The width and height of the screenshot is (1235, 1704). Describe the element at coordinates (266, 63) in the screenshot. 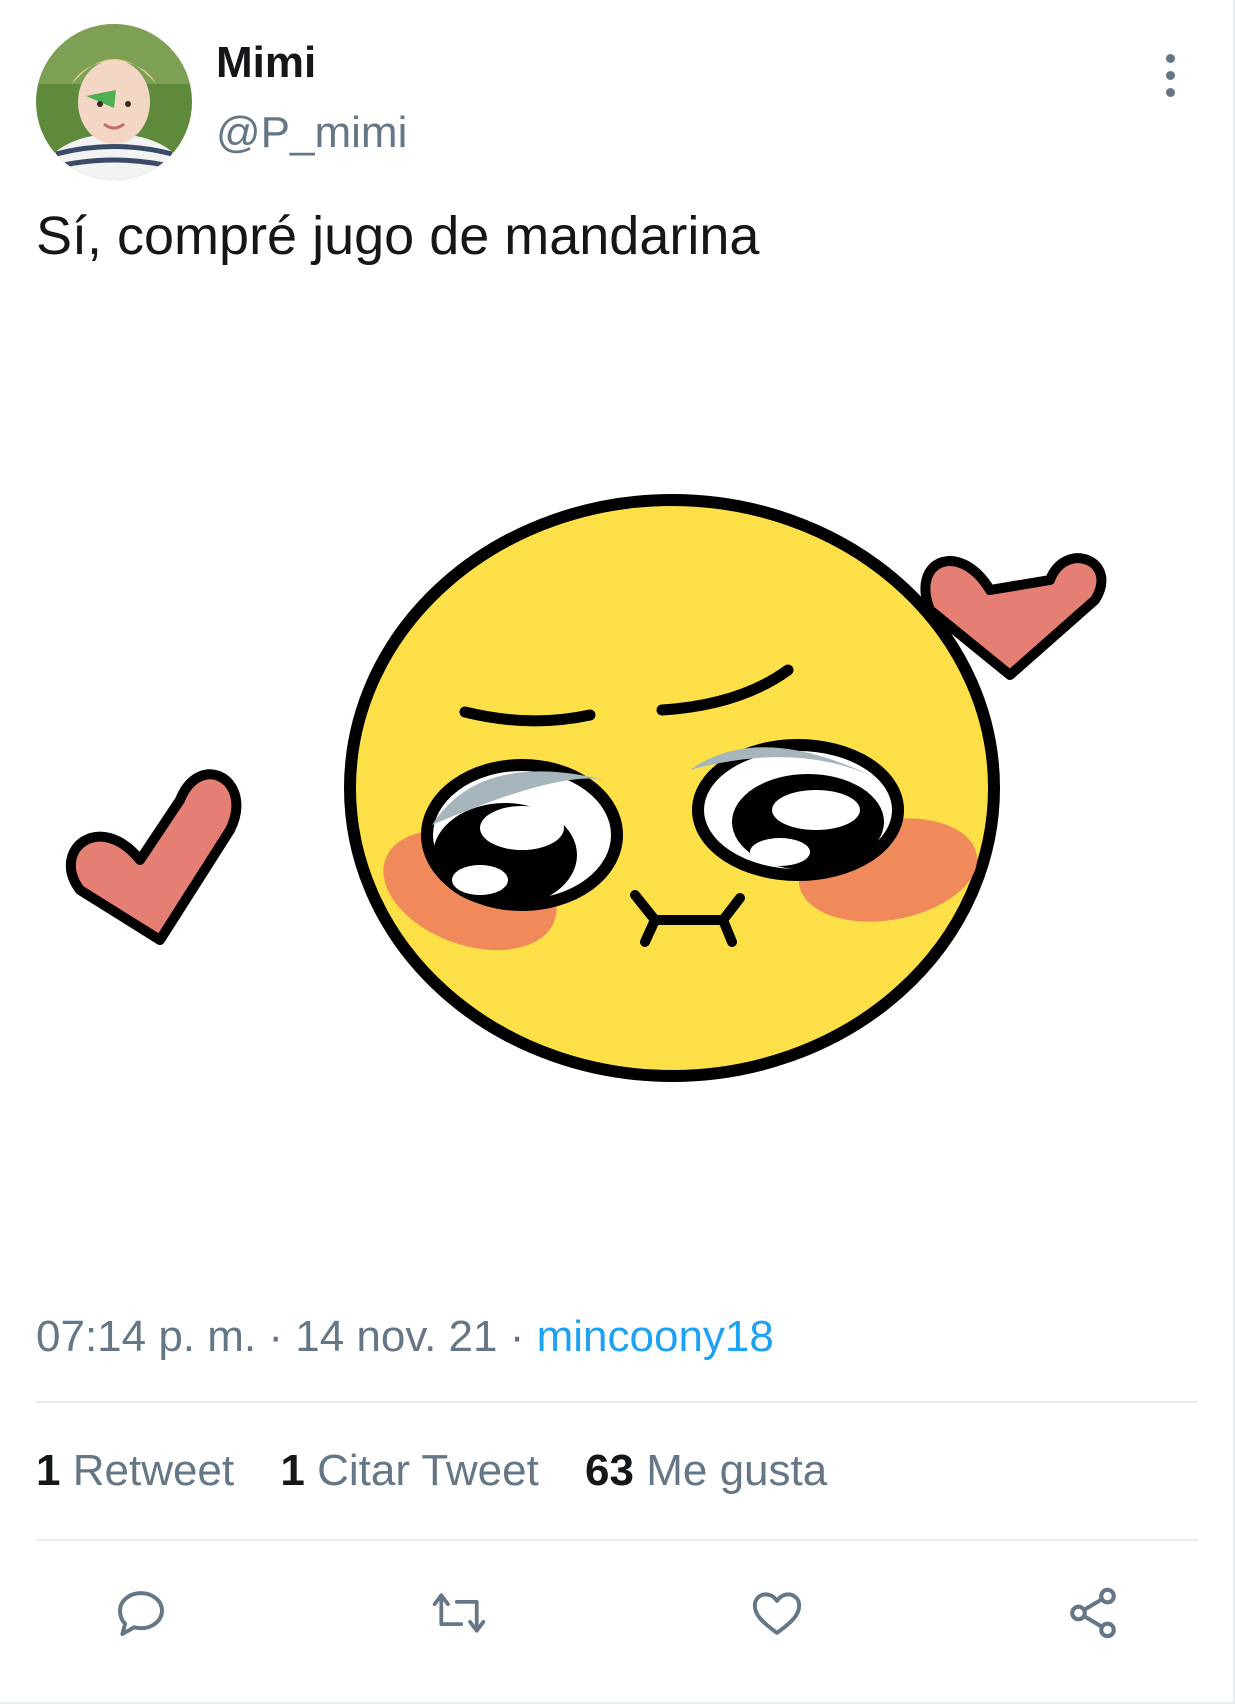

I see `display-name: Mimi` at that location.